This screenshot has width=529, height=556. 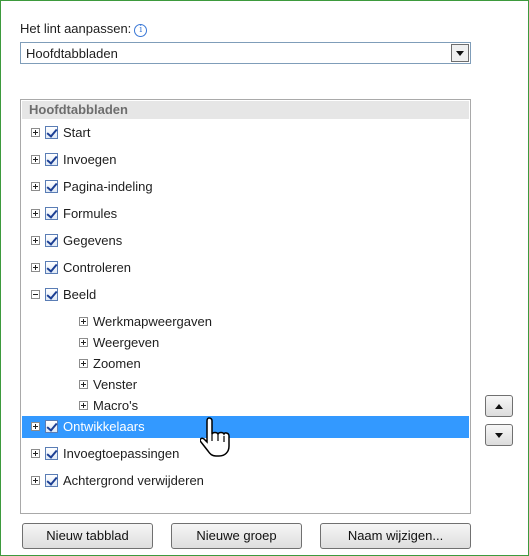 I want to click on tree-item: Pagina-indeling, so click(x=245, y=187).